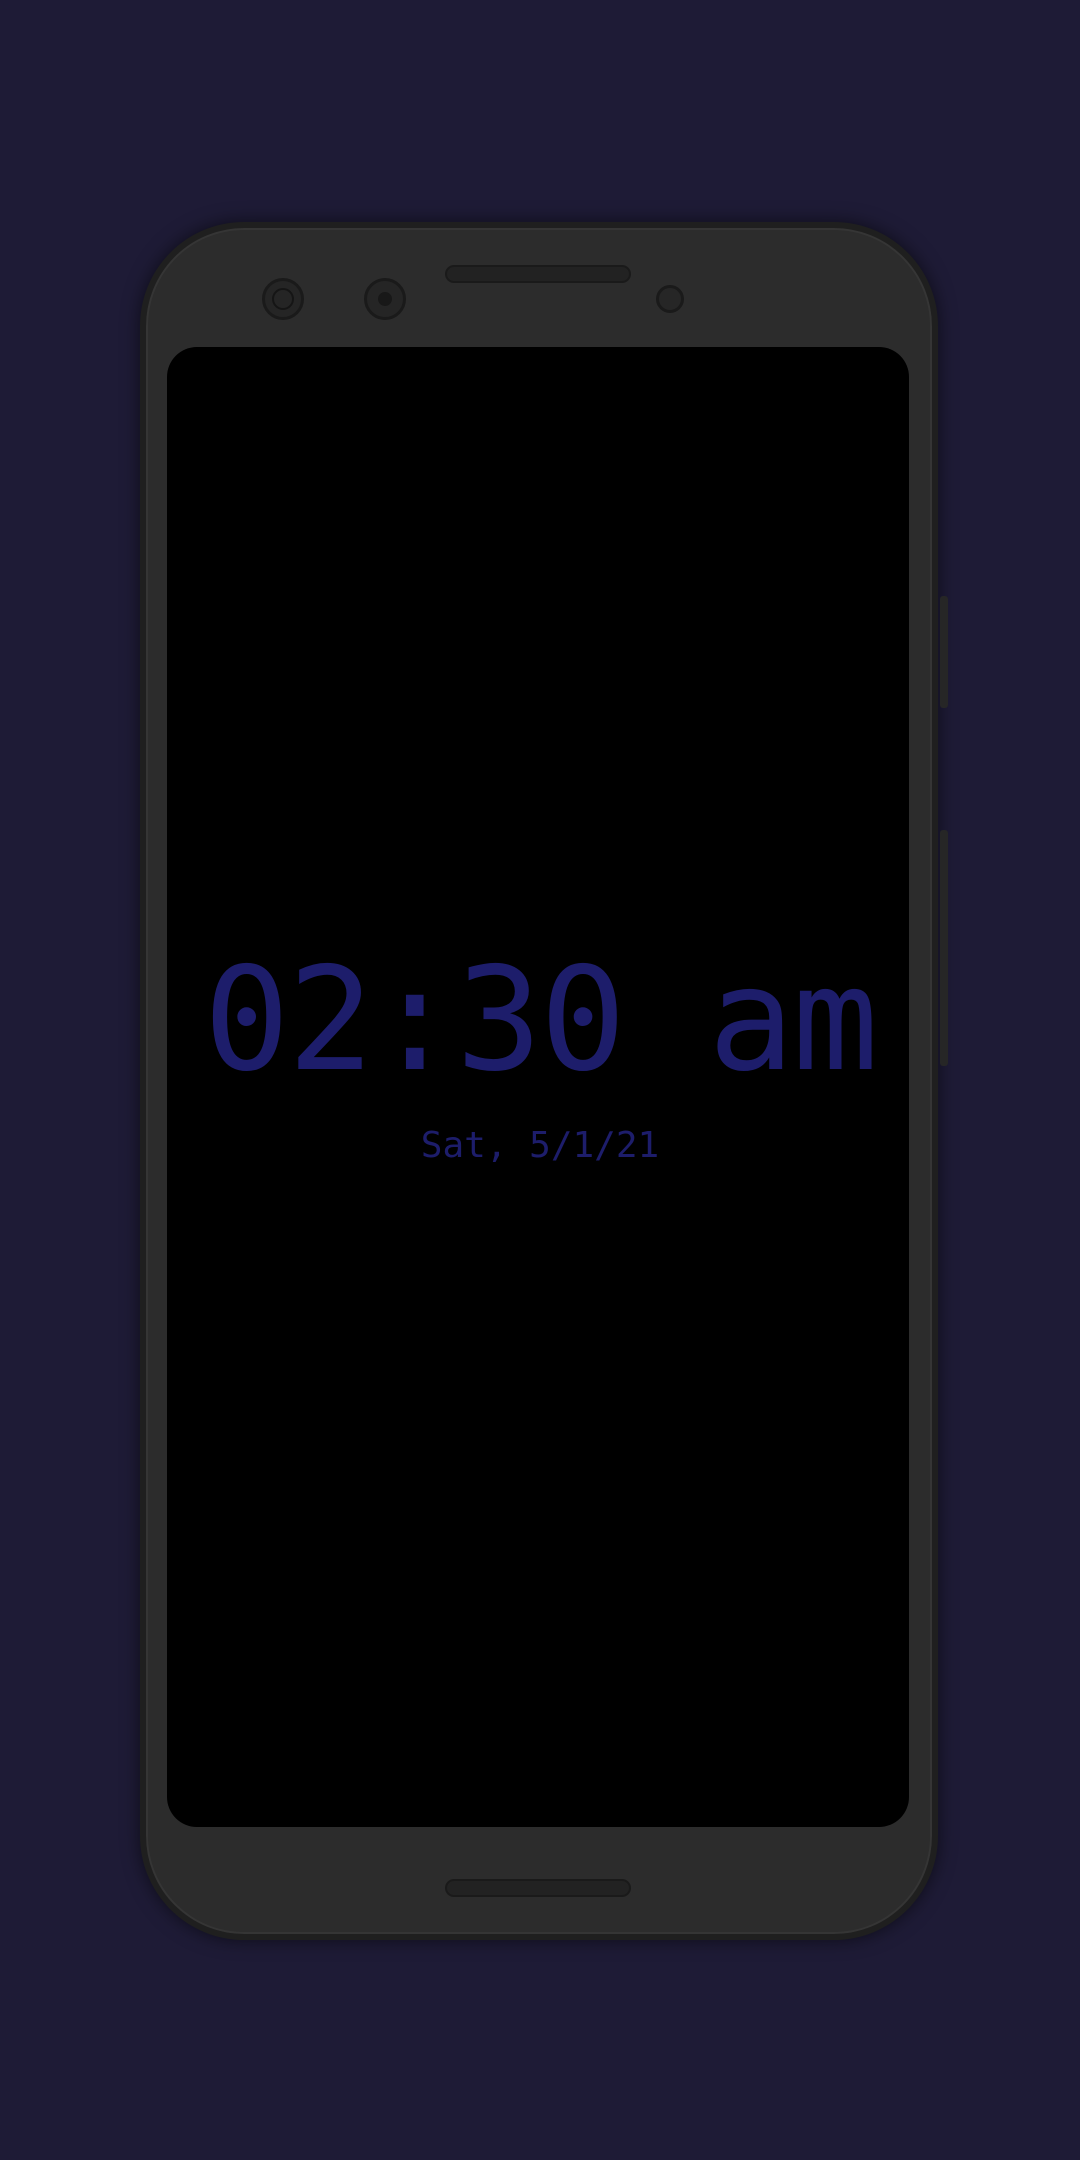 Image resolution: width=1080 pixels, height=2160 pixels. Describe the element at coordinates (283, 299) in the screenshot. I see `front-camera-icon` at that location.